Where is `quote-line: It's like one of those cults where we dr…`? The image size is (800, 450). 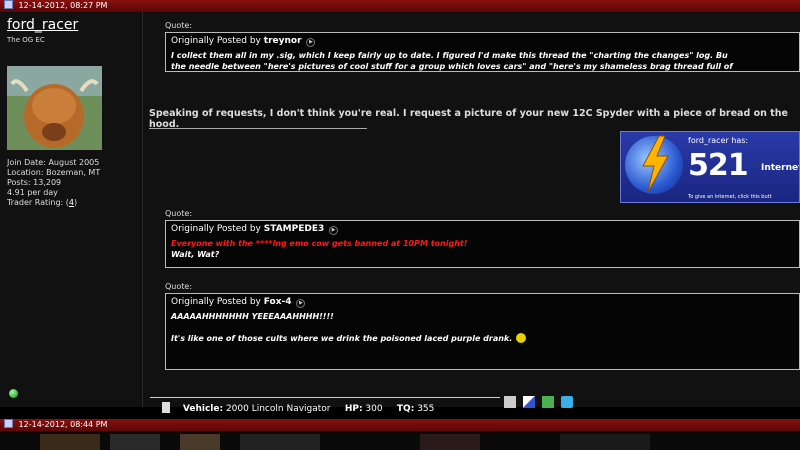
quote-line: It's like one of those cults where we dr… is located at coordinates (482, 338).